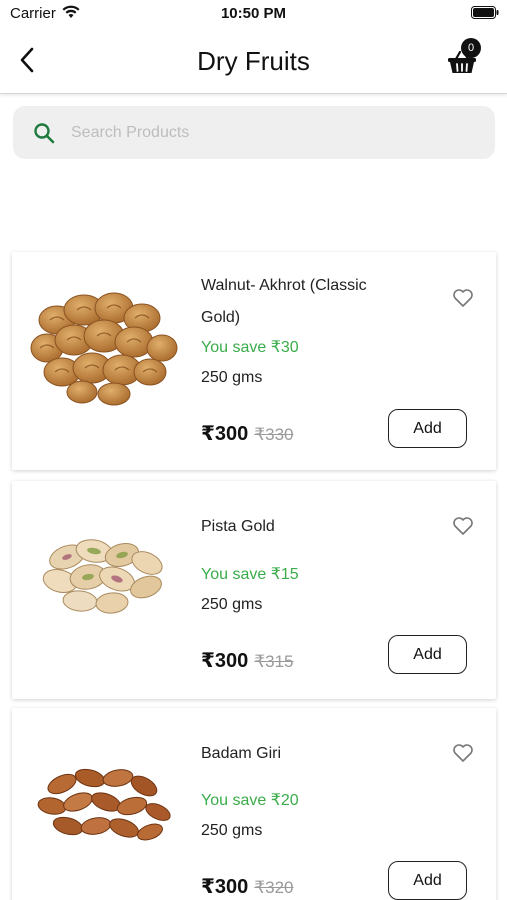  What do you see at coordinates (250, 800) in the screenshot?
I see `product-savings: You save ₹20` at bounding box center [250, 800].